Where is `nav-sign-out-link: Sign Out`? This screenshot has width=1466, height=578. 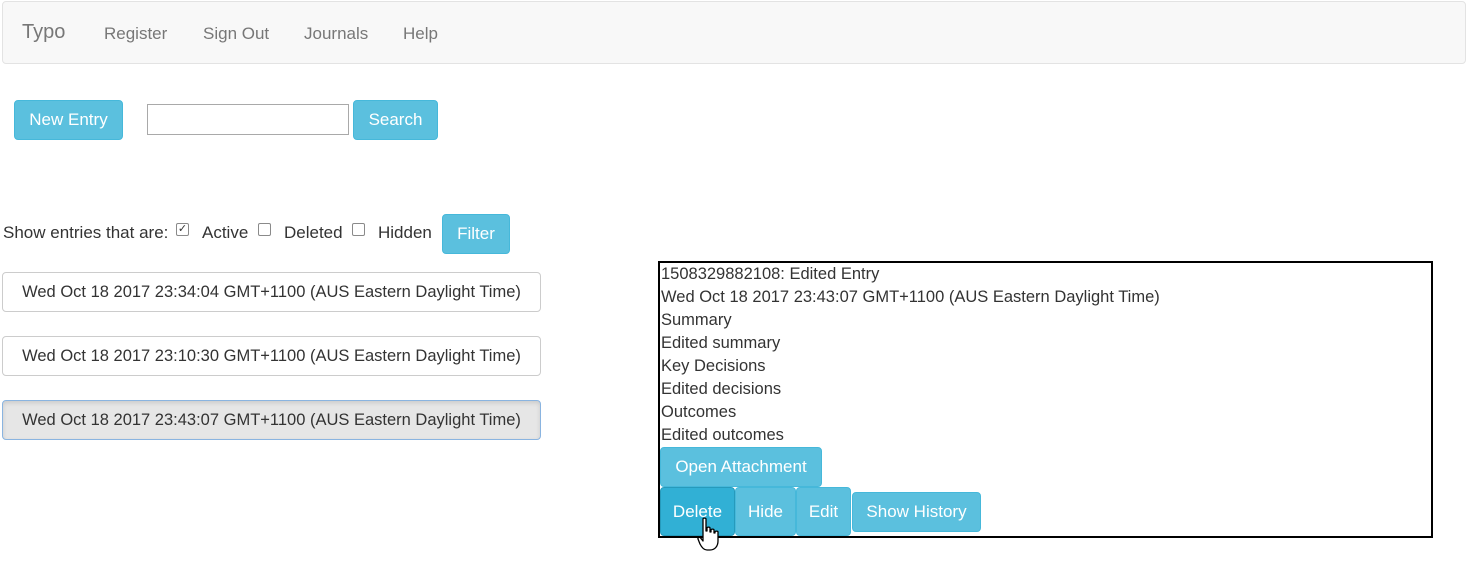 nav-sign-out-link: Sign Out is located at coordinates (236, 34).